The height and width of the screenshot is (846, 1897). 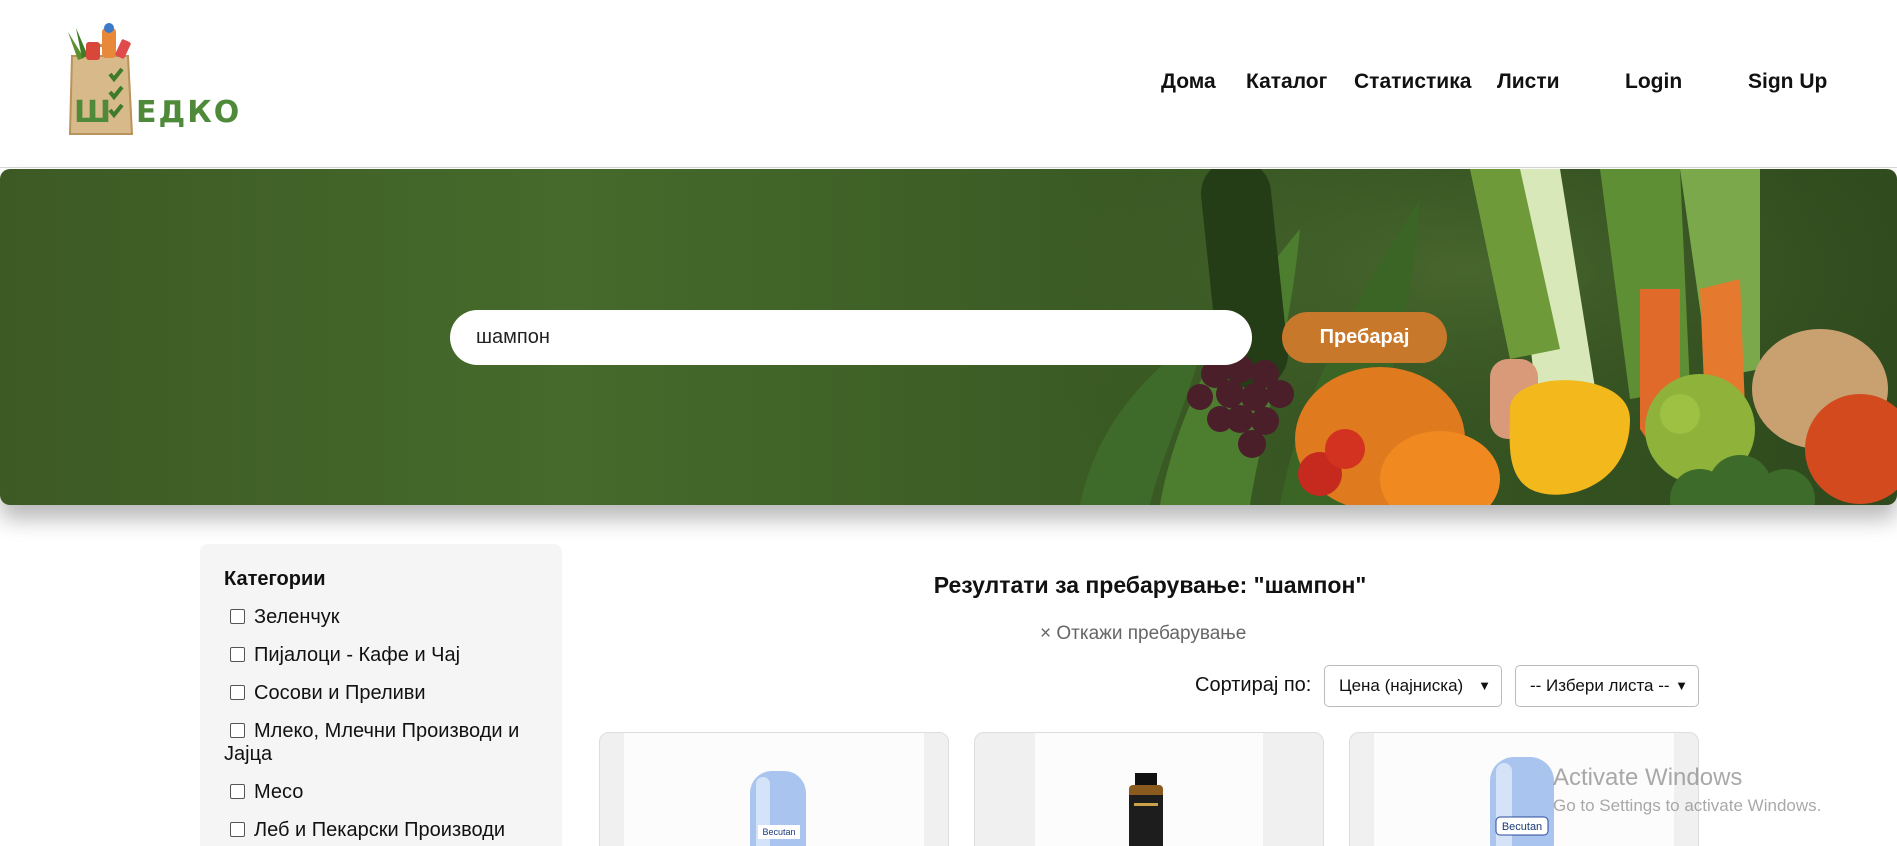 What do you see at coordinates (1687, 805) in the screenshot?
I see `watermark-subtitle: Go to Settings to activate Windows.` at bounding box center [1687, 805].